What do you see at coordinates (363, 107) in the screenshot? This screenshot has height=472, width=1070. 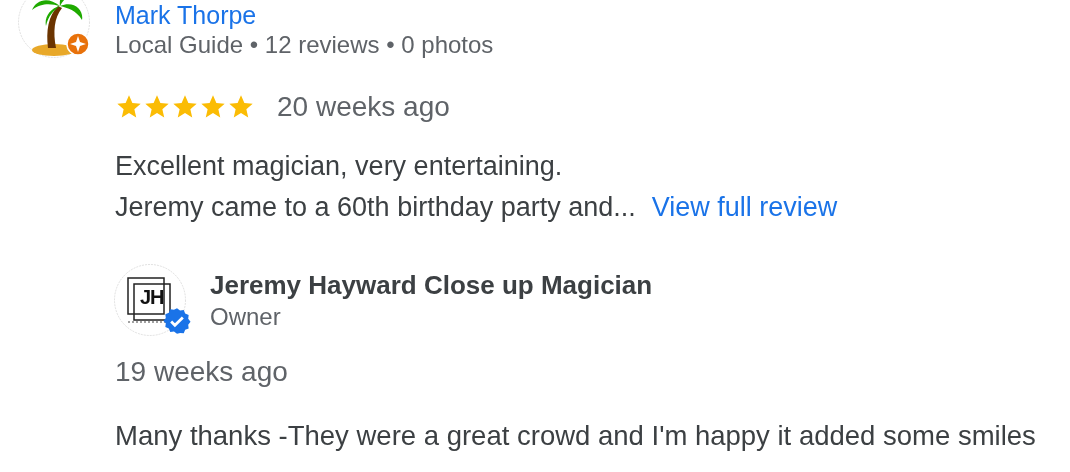 I see `review-time: 20 weeks ago` at bounding box center [363, 107].